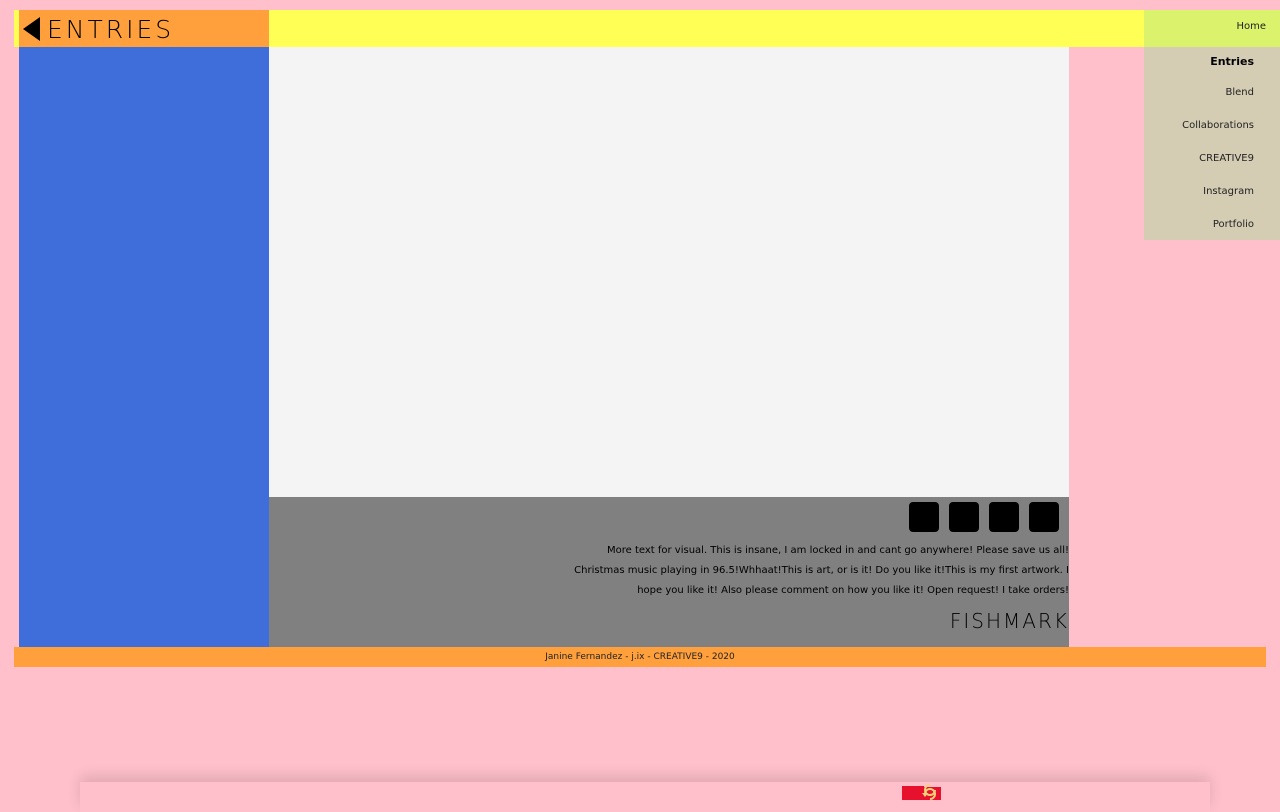  I want to click on page-title-block: ENTRIES, so click(144, 28).